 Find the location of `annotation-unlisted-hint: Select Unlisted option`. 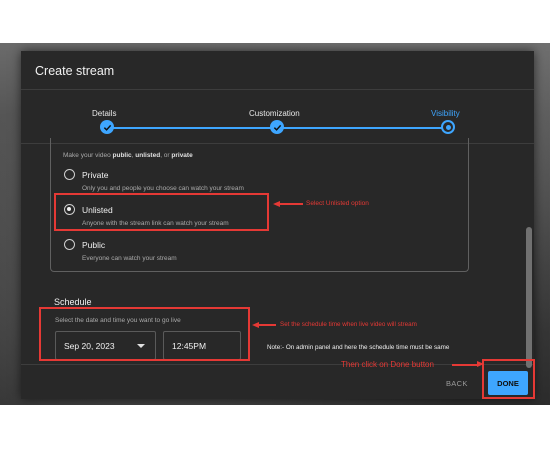

annotation-unlisted-hint: Select Unlisted option is located at coordinates (337, 203).